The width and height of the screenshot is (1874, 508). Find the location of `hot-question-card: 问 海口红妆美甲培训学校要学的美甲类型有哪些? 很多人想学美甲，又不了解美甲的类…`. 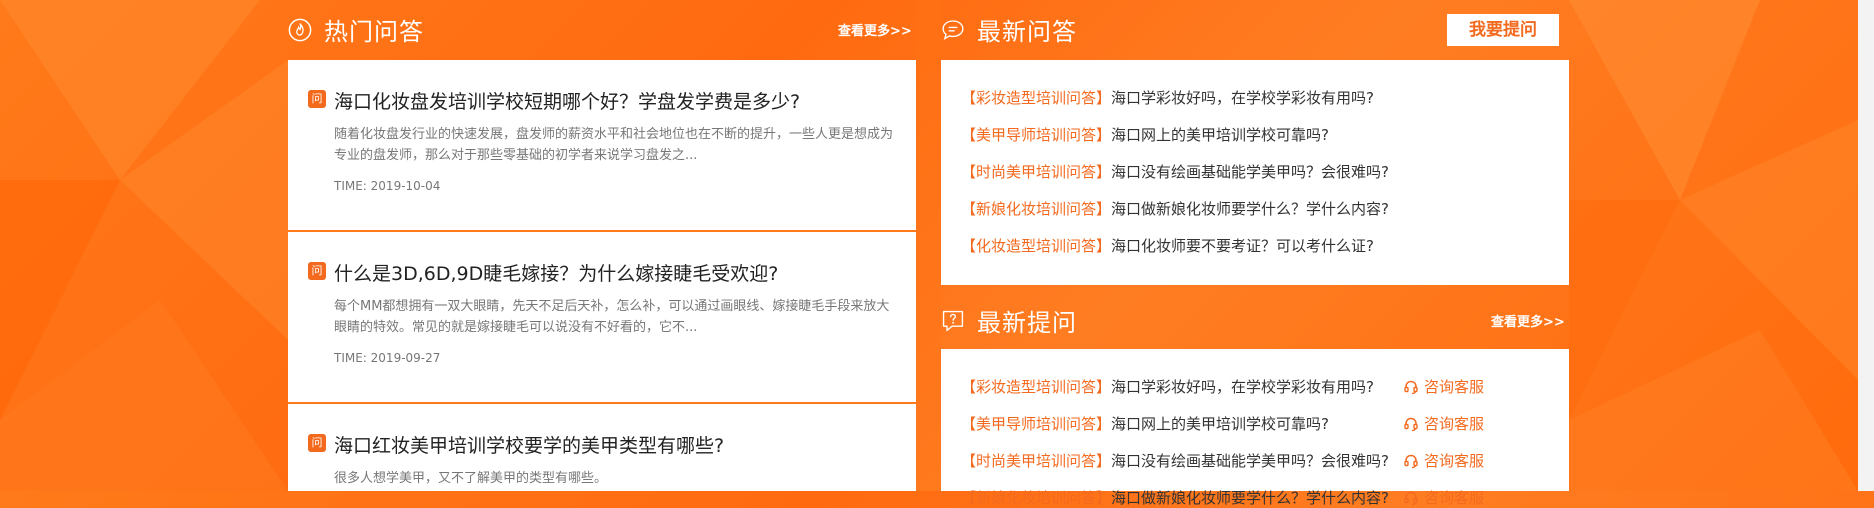

hot-question-card: 问 海口红妆美甲培训学校要学的美甲类型有哪些? 很多人想学美甲，又不了解美甲的类… is located at coordinates (602, 447).